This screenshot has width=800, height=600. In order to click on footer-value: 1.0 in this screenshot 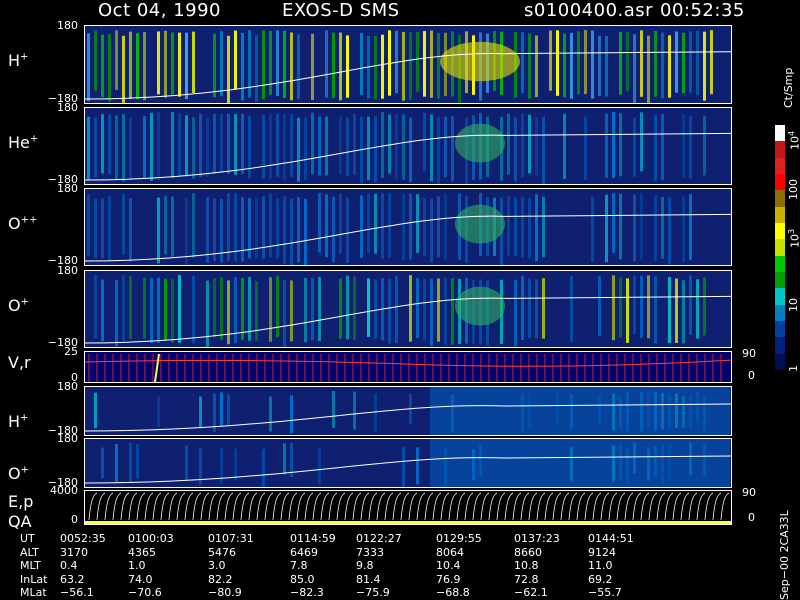, I will do `click(137, 565)`.